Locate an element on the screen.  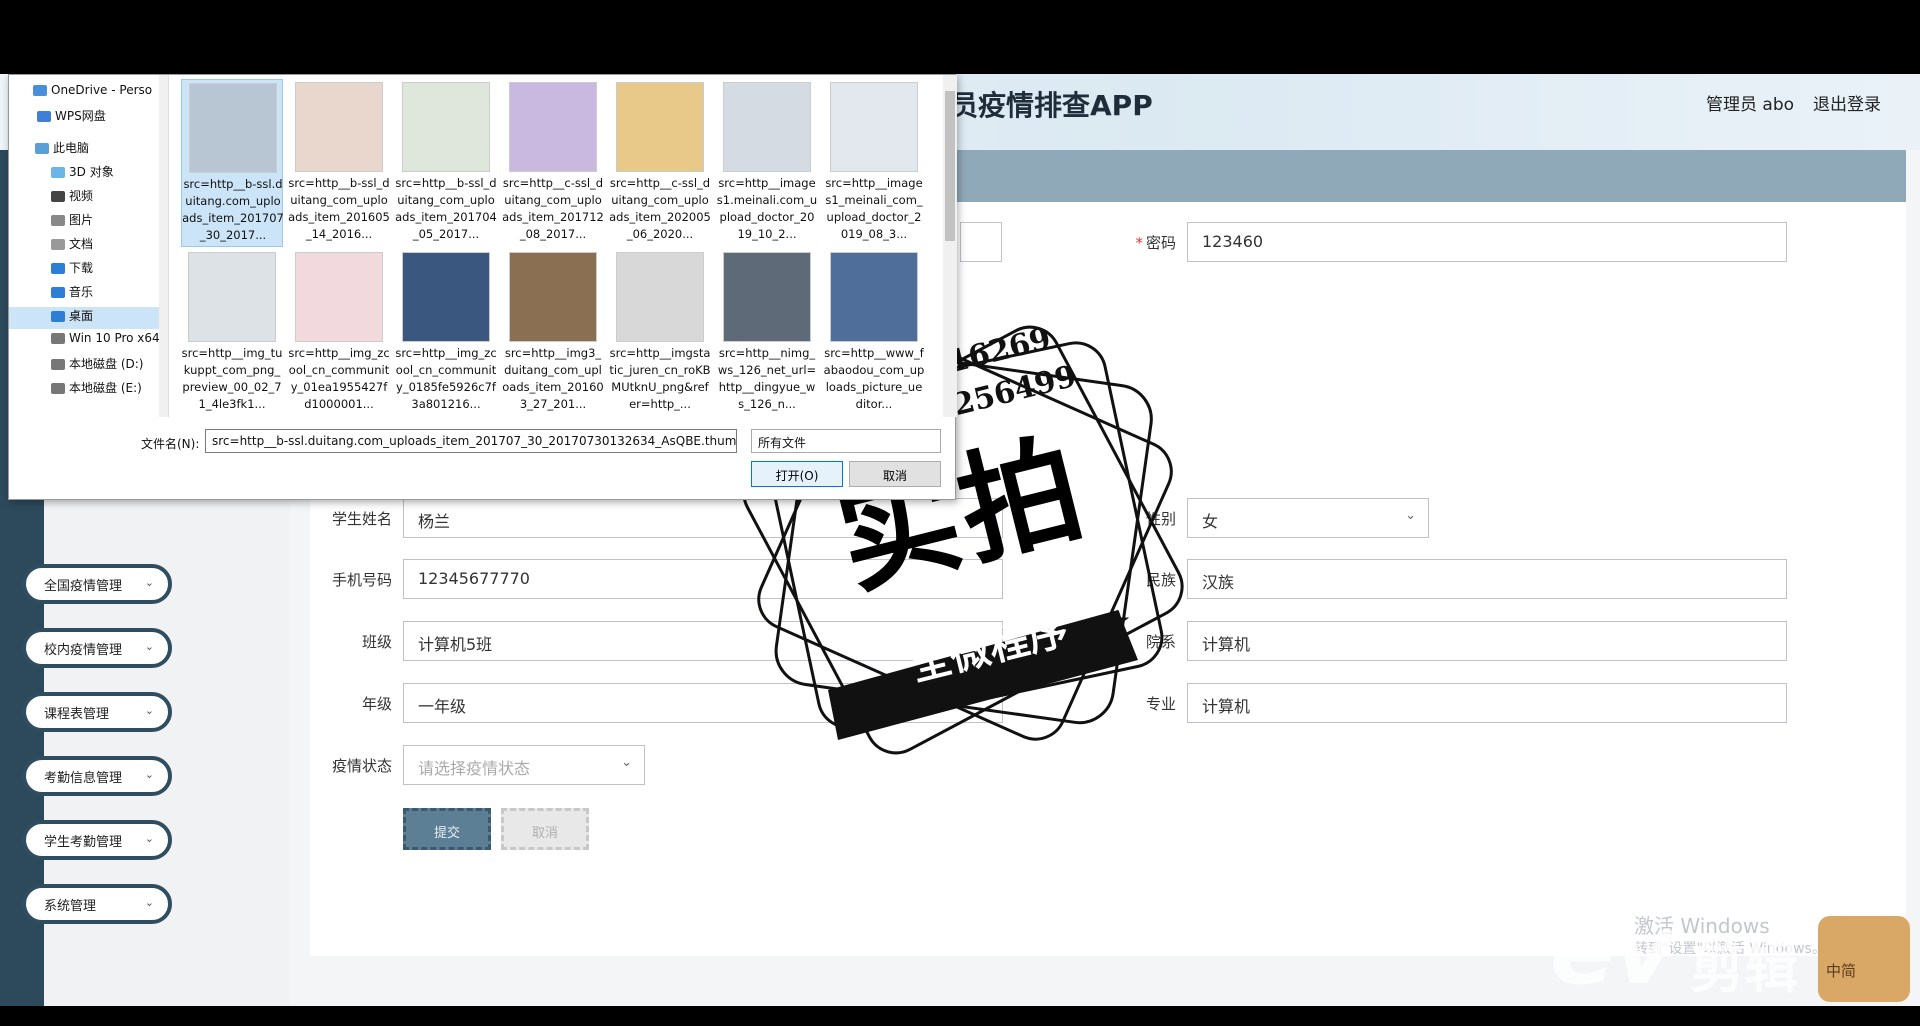
menu-label: 课程表管理 is located at coordinates (77, 714).